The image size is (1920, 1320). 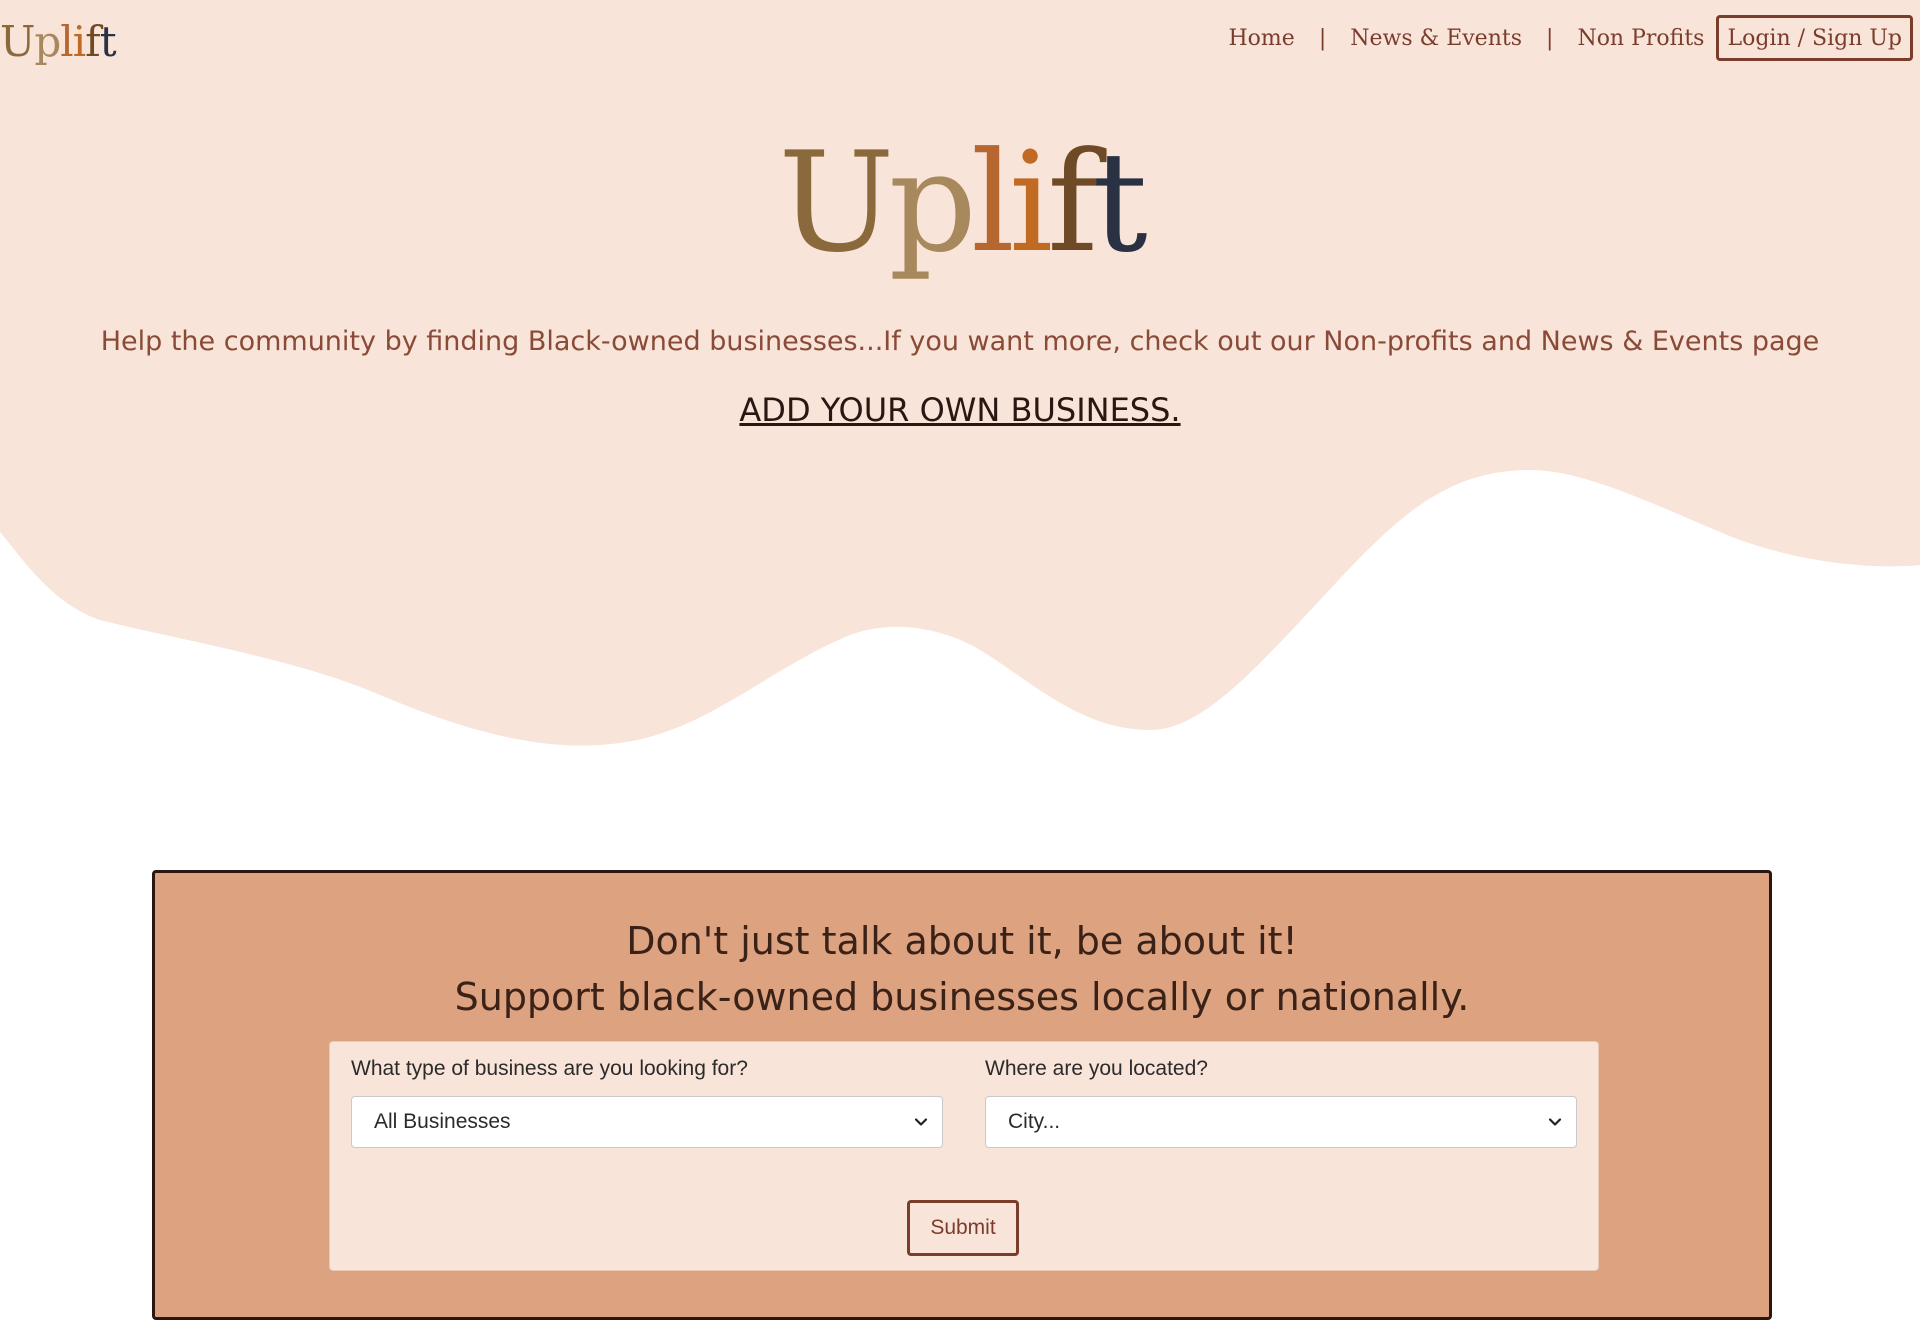 What do you see at coordinates (962, 941) in the screenshot?
I see `card-headline-line1: Don't just talk about it, be about it!` at bounding box center [962, 941].